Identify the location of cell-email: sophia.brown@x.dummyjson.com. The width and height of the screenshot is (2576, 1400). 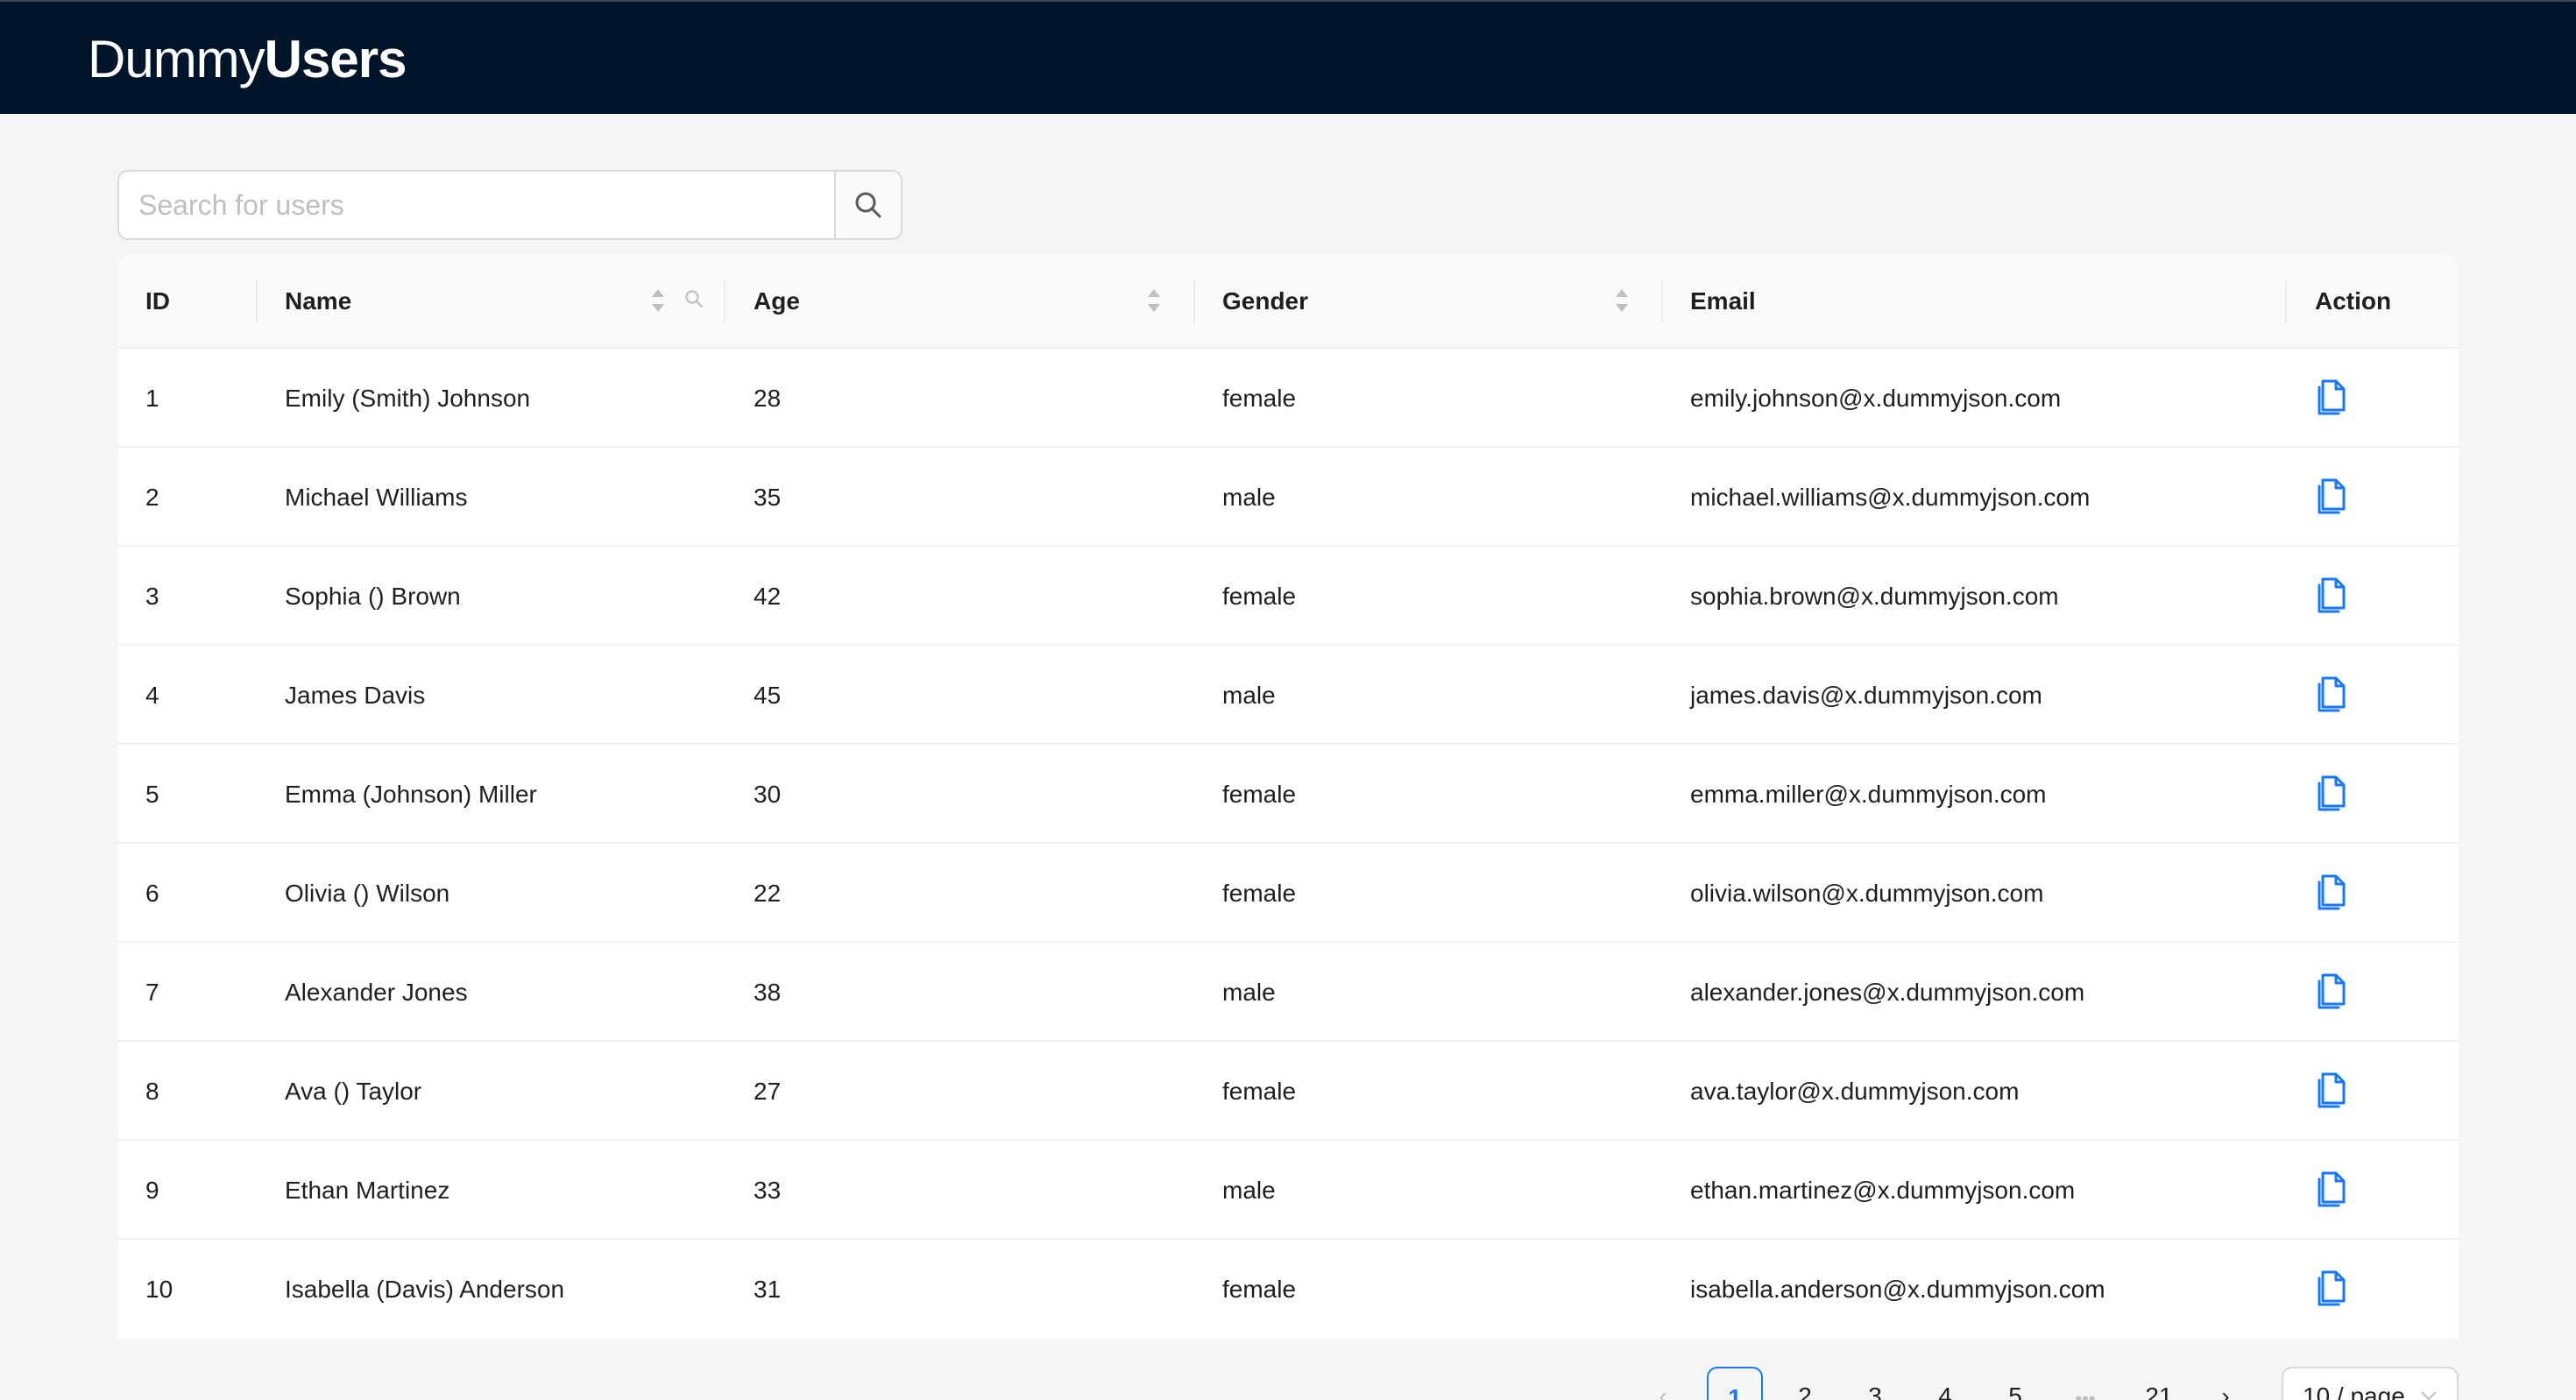
(1874, 596).